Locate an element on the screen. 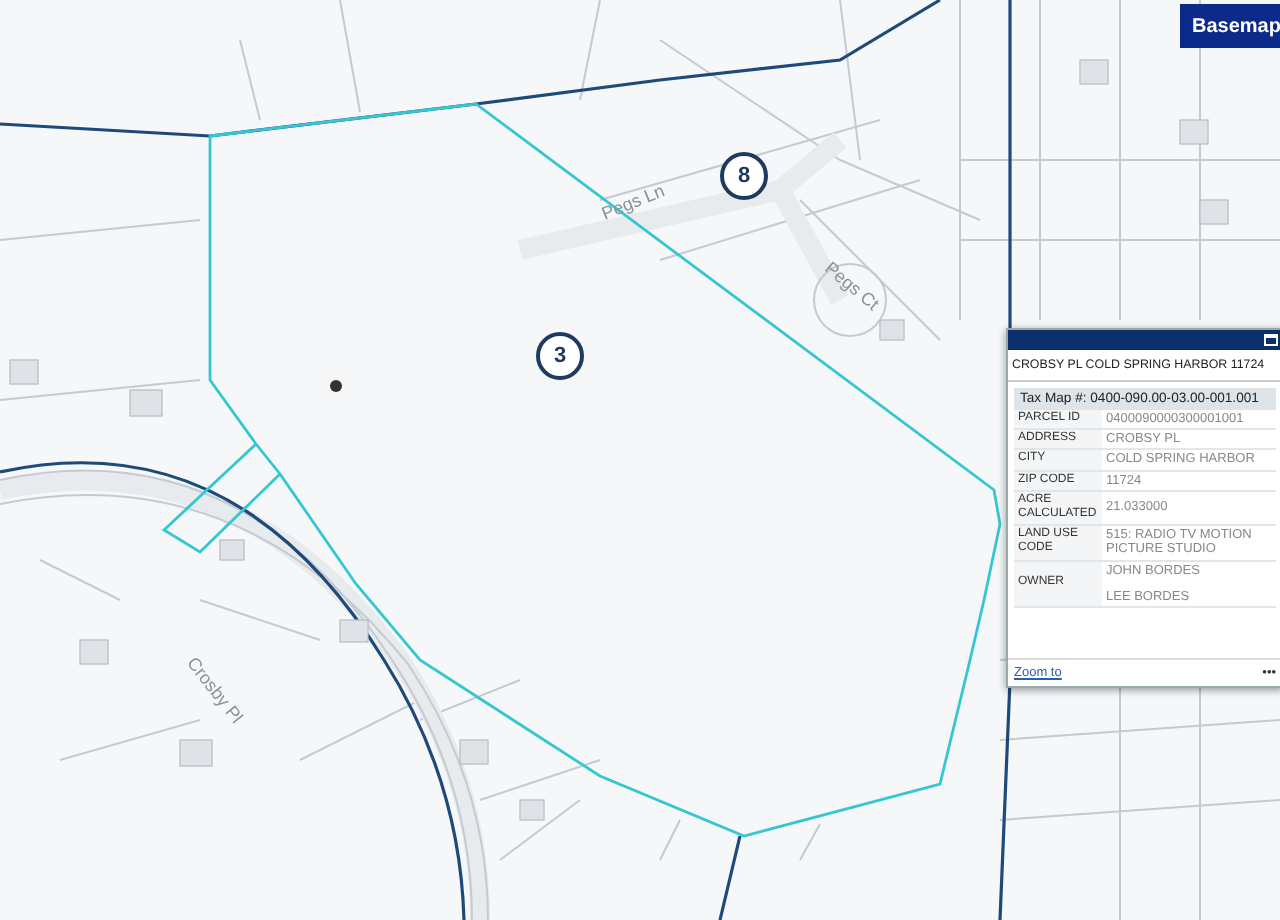  basemap-button: Basemap is located at coordinates (1230, 26).